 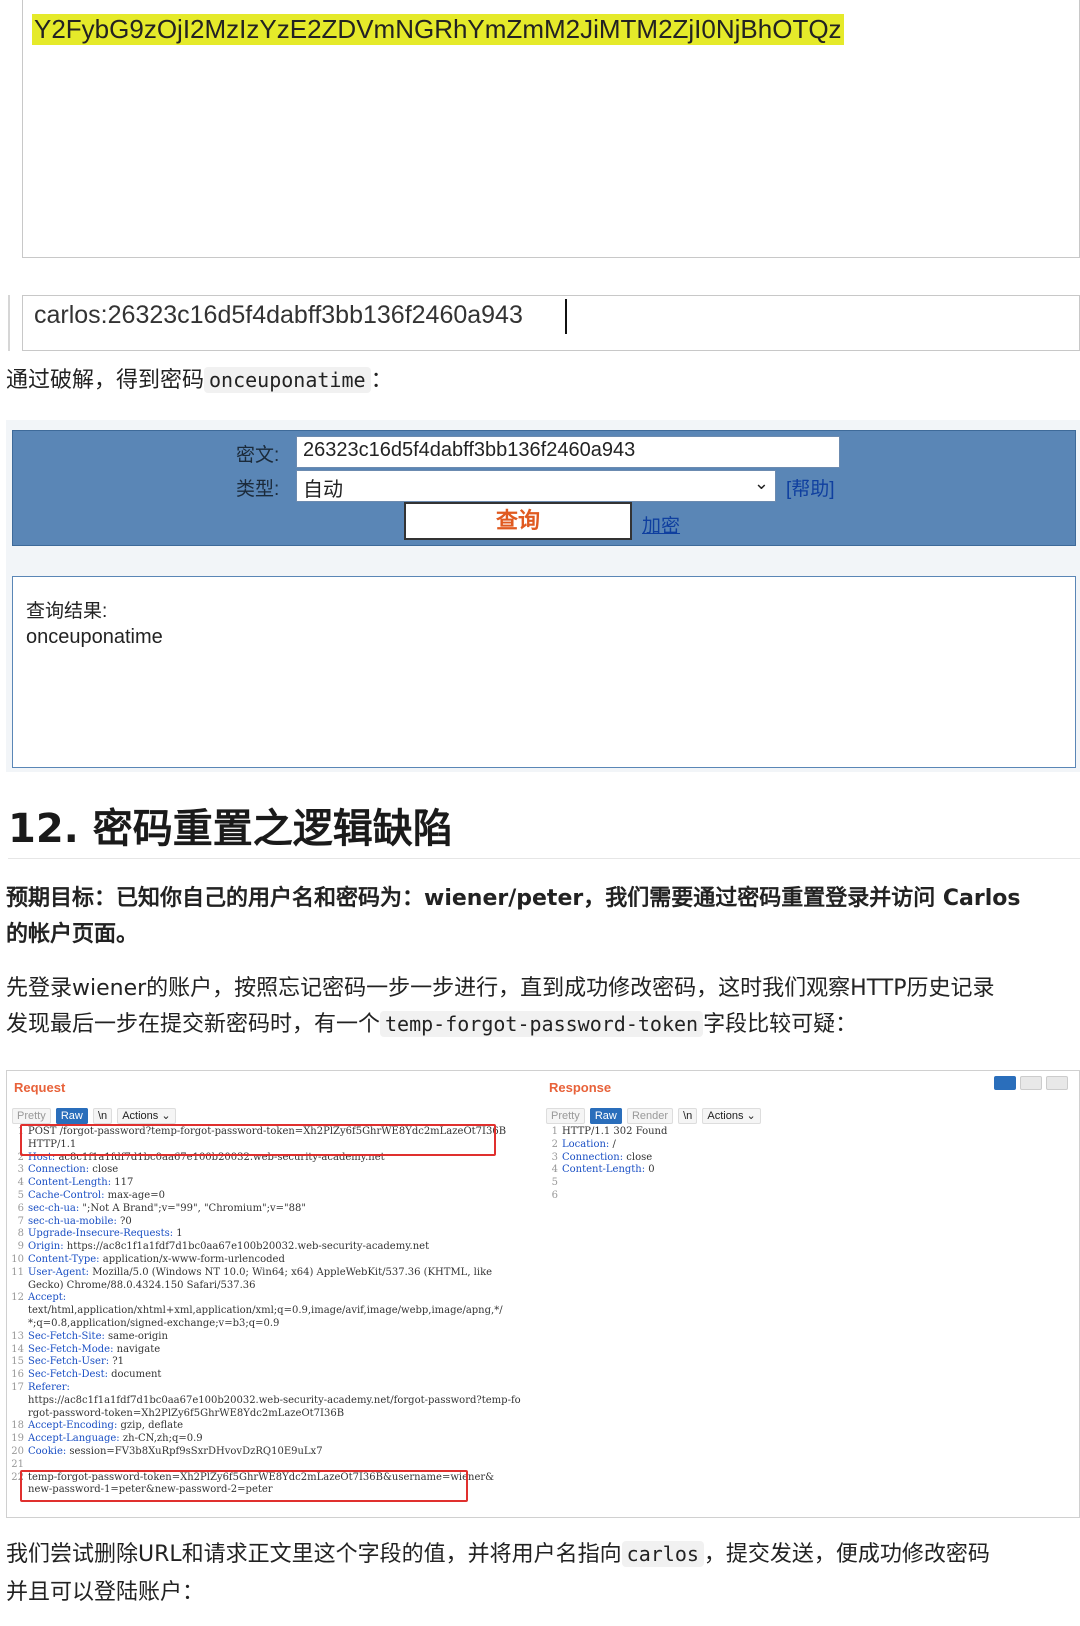 What do you see at coordinates (20, 1183) in the screenshot?
I see `line-number: 4` at bounding box center [20, 1183].